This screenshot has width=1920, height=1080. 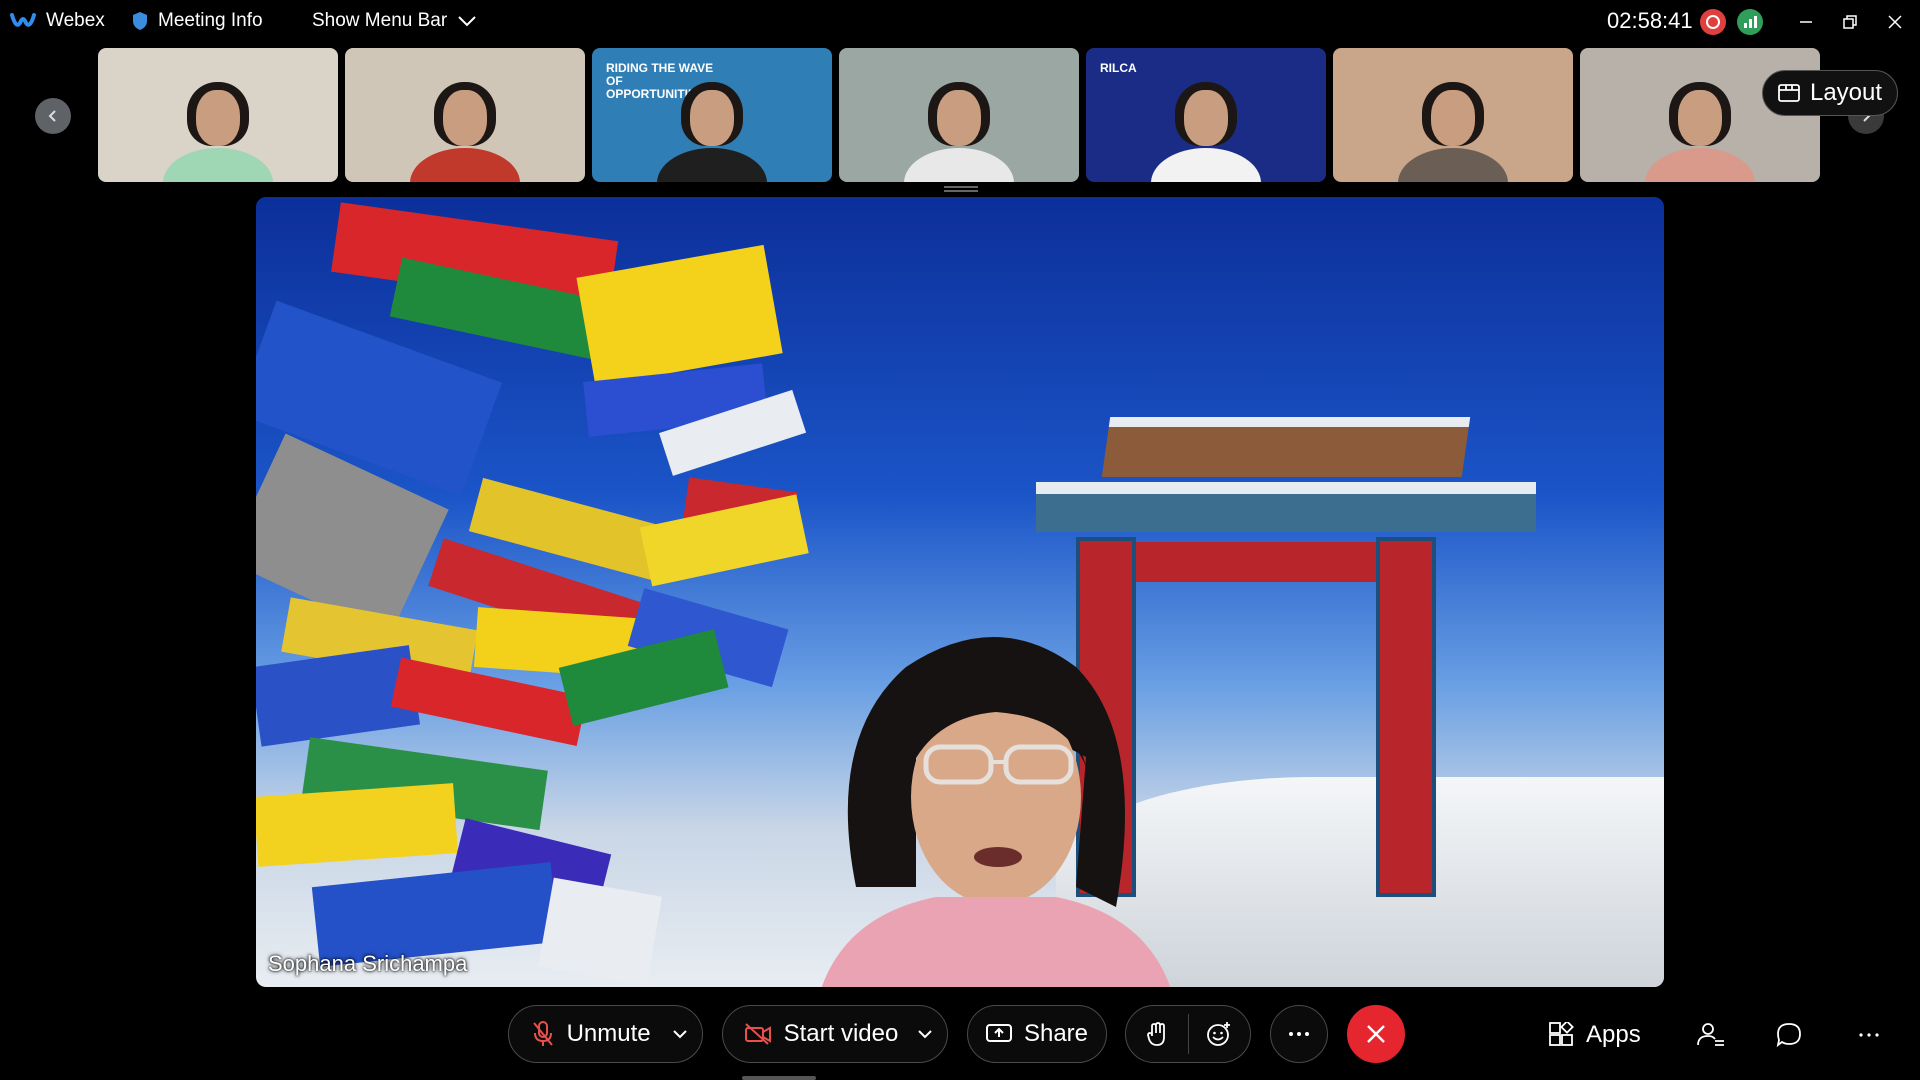 I want to click on participant-thumbnail: RILCA, so click(x=1206, y=115).